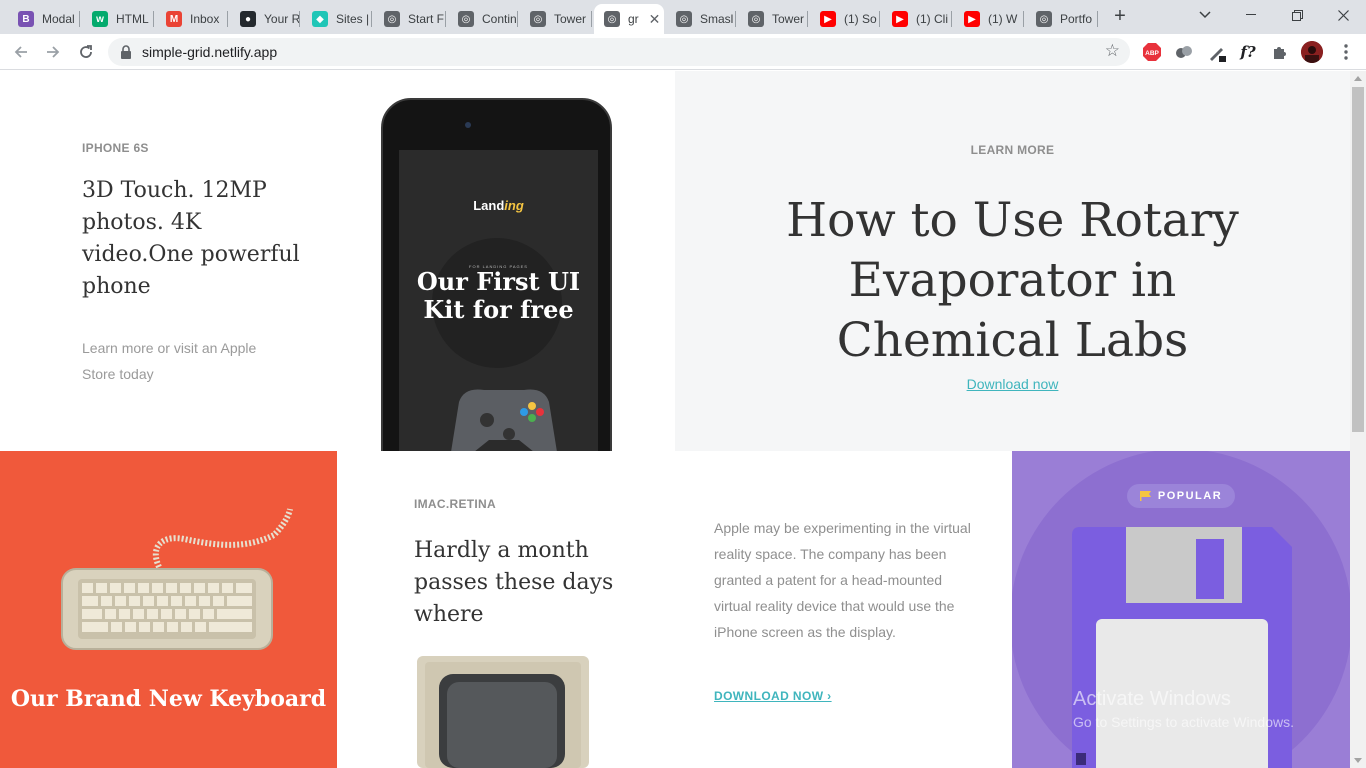  I want to click on tab-label: gr, so click(633, 19).